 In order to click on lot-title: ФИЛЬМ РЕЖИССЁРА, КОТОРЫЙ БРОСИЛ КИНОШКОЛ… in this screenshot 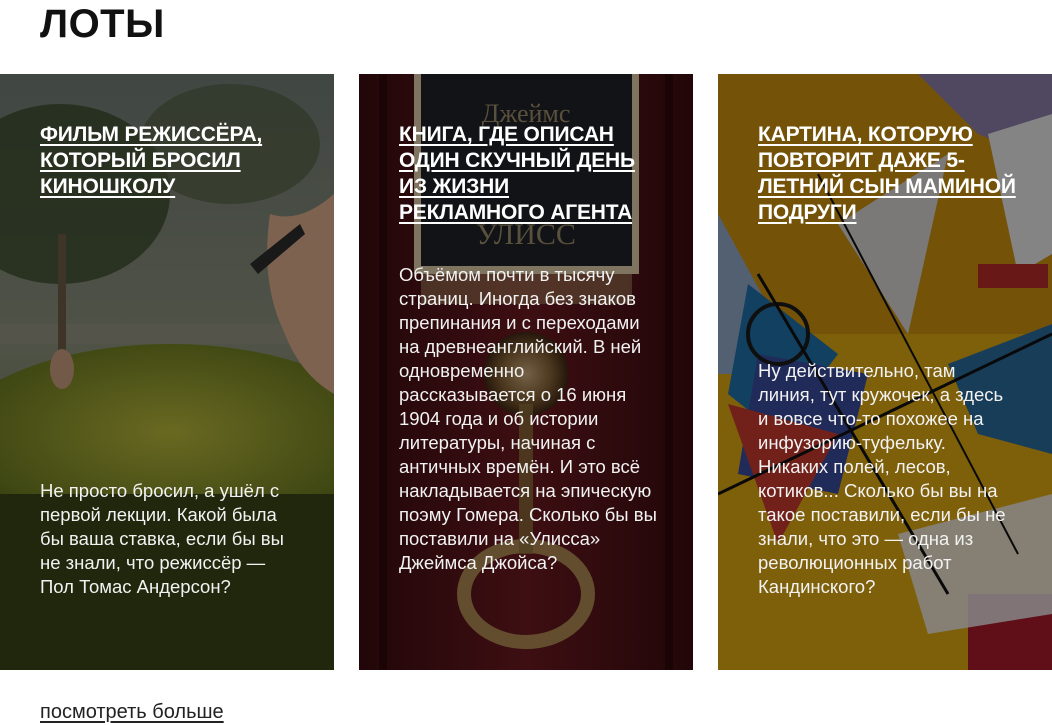, I will do `click(170, 161)`.